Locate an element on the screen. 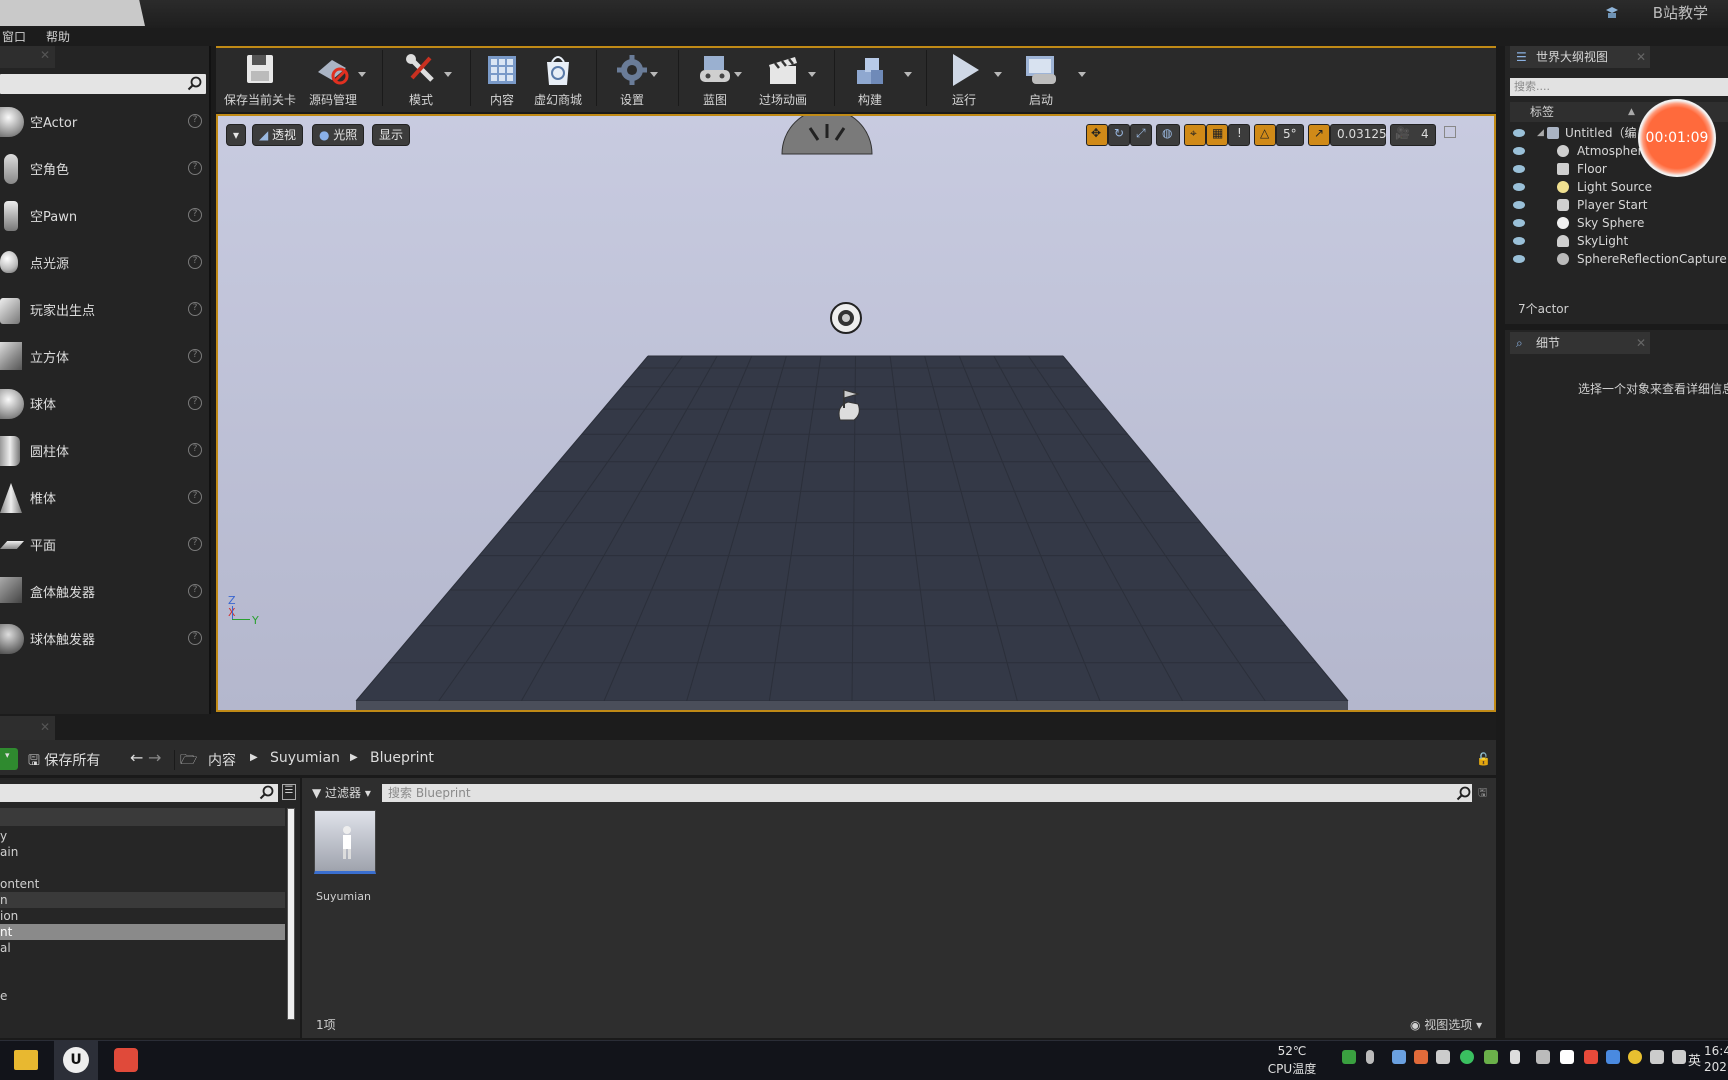  clock-time: 16:4 is located at coordinates (1716, 1051).